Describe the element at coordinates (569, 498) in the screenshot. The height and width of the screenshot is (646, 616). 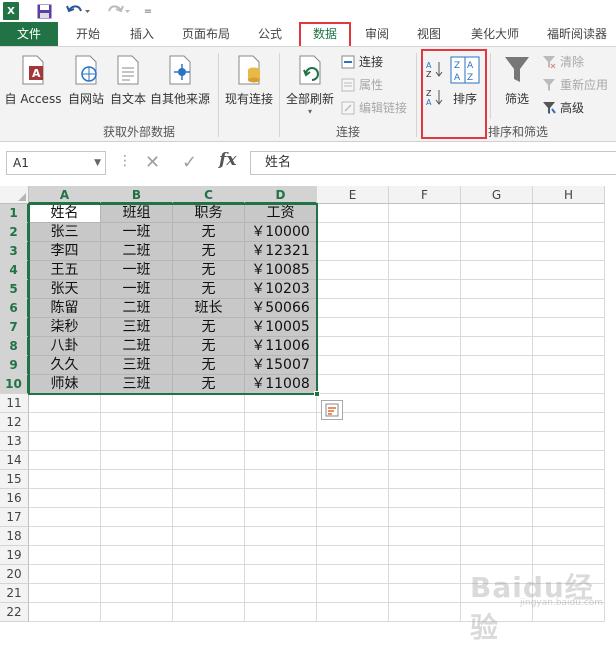
I see `cell-h16` at that location.